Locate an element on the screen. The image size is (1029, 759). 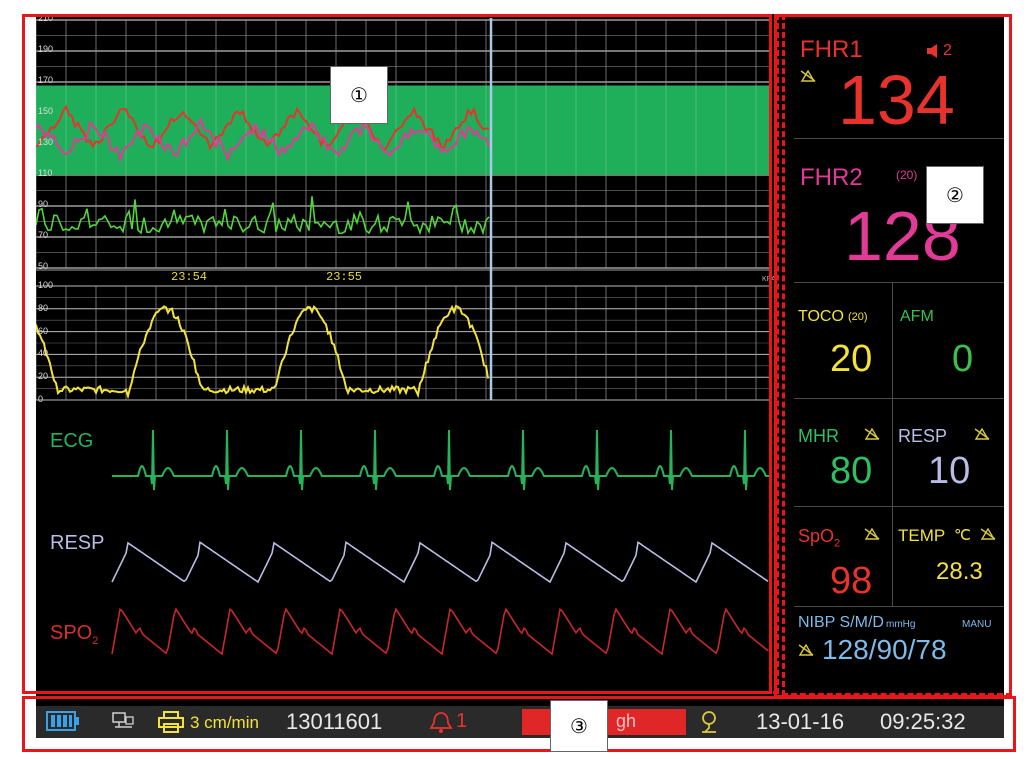
region-3-marker: ③ is located at coordinates (579, 726).